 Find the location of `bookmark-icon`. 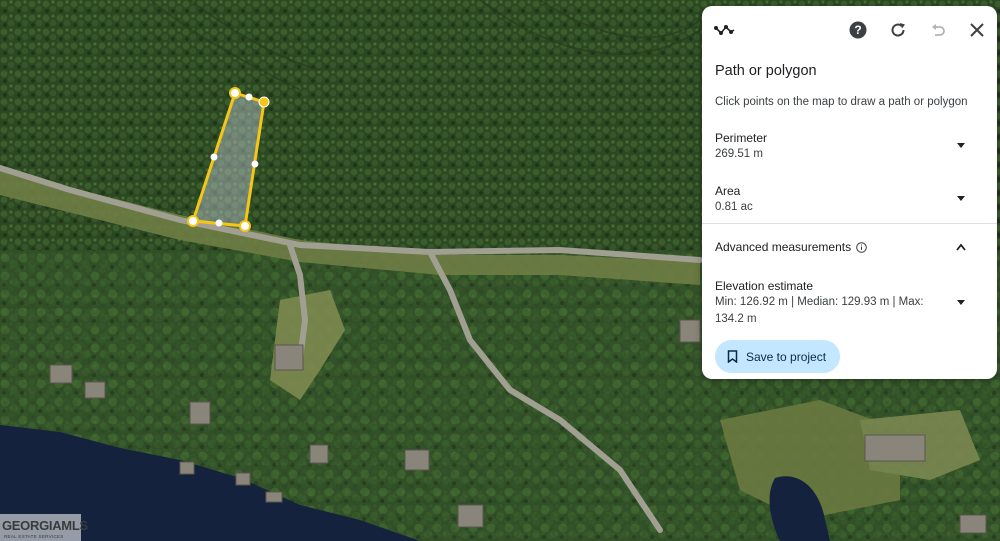

bookmark-icon is located at coordinates (732, 356).